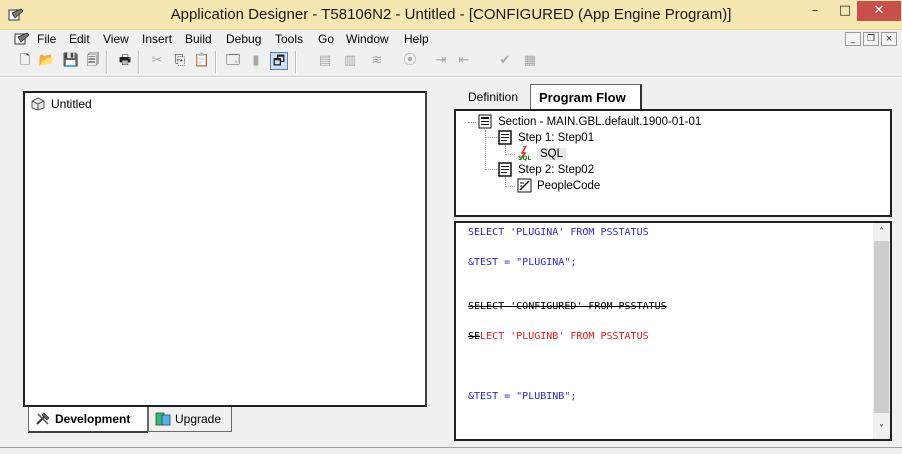 Image resolution: width=902 pixels, height=454 pixels. I want to click on code-line: &TEST = "PLUBINB";, so click(522, 396).